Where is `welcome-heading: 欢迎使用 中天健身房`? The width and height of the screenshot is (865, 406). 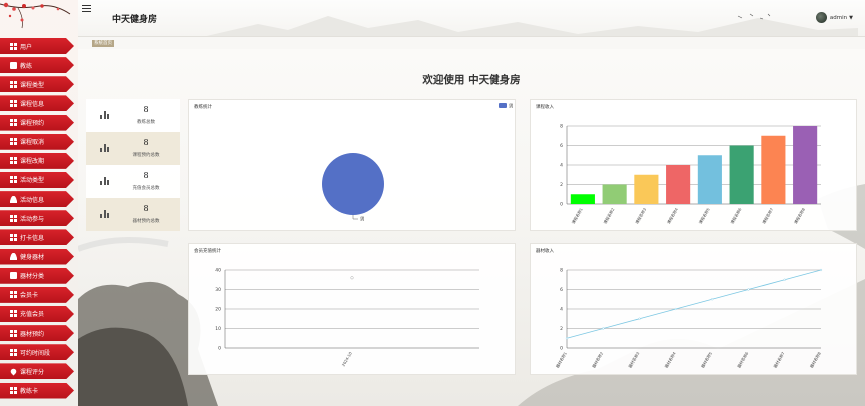
welcome-heading: 欢迎使用 中天健身房 is located at coordinates (471, 80).